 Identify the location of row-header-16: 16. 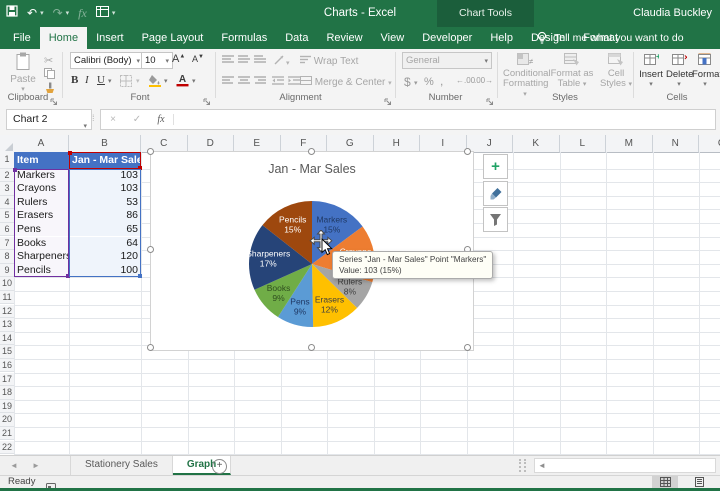
(7, 365).